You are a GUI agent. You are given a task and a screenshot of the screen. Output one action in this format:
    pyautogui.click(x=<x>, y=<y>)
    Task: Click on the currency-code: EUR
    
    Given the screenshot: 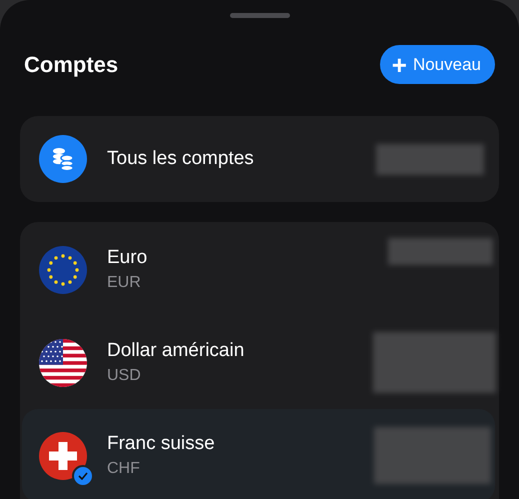 What is the action you would take?
    pyautogui.click(x=124, y=283)
    